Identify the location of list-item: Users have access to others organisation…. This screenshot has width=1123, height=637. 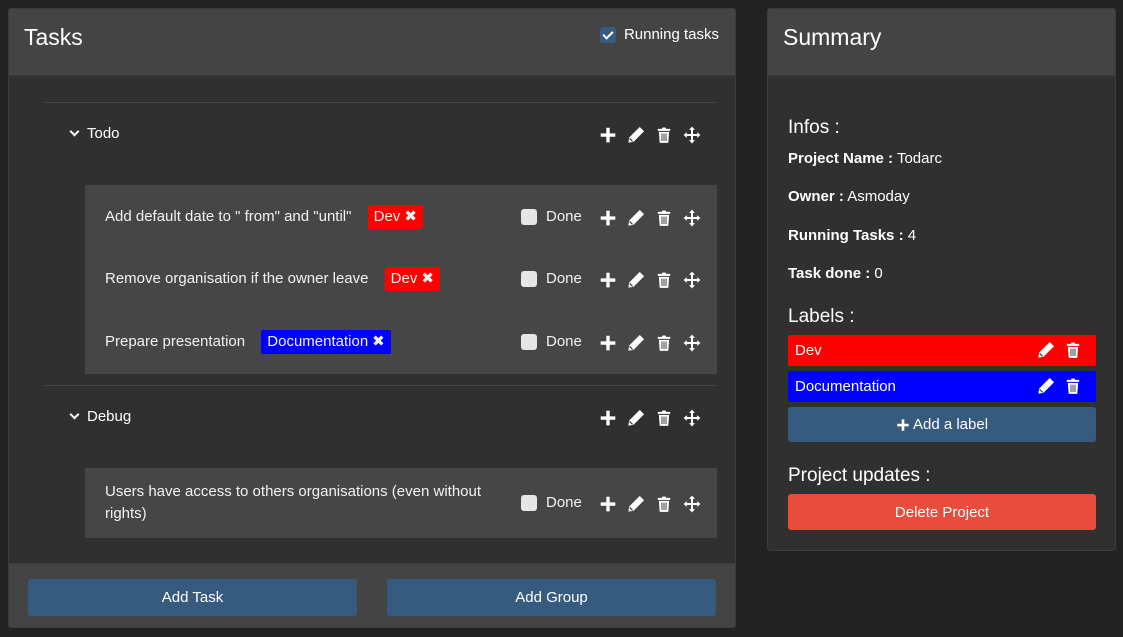
(401, 503).